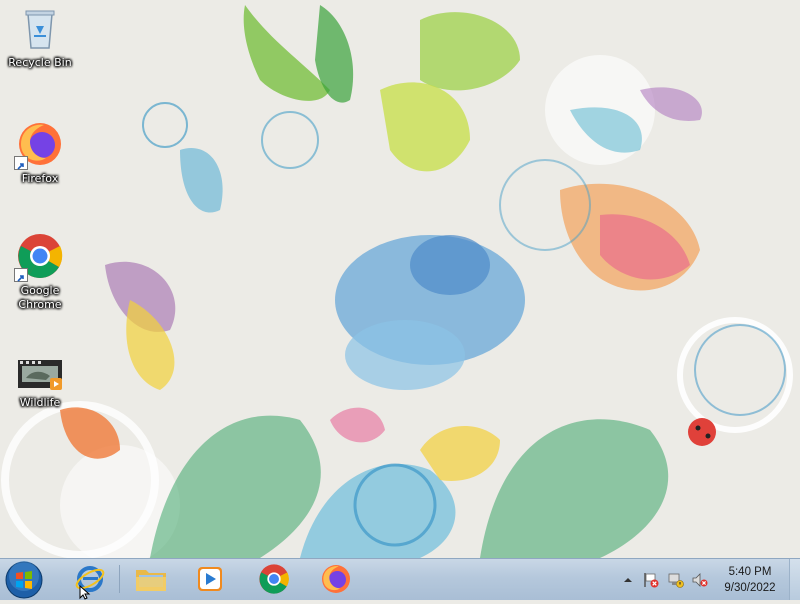 The width and height of the screenshot is (800, 604). I want to click on recycle-bin-icon, so click(40, 28).